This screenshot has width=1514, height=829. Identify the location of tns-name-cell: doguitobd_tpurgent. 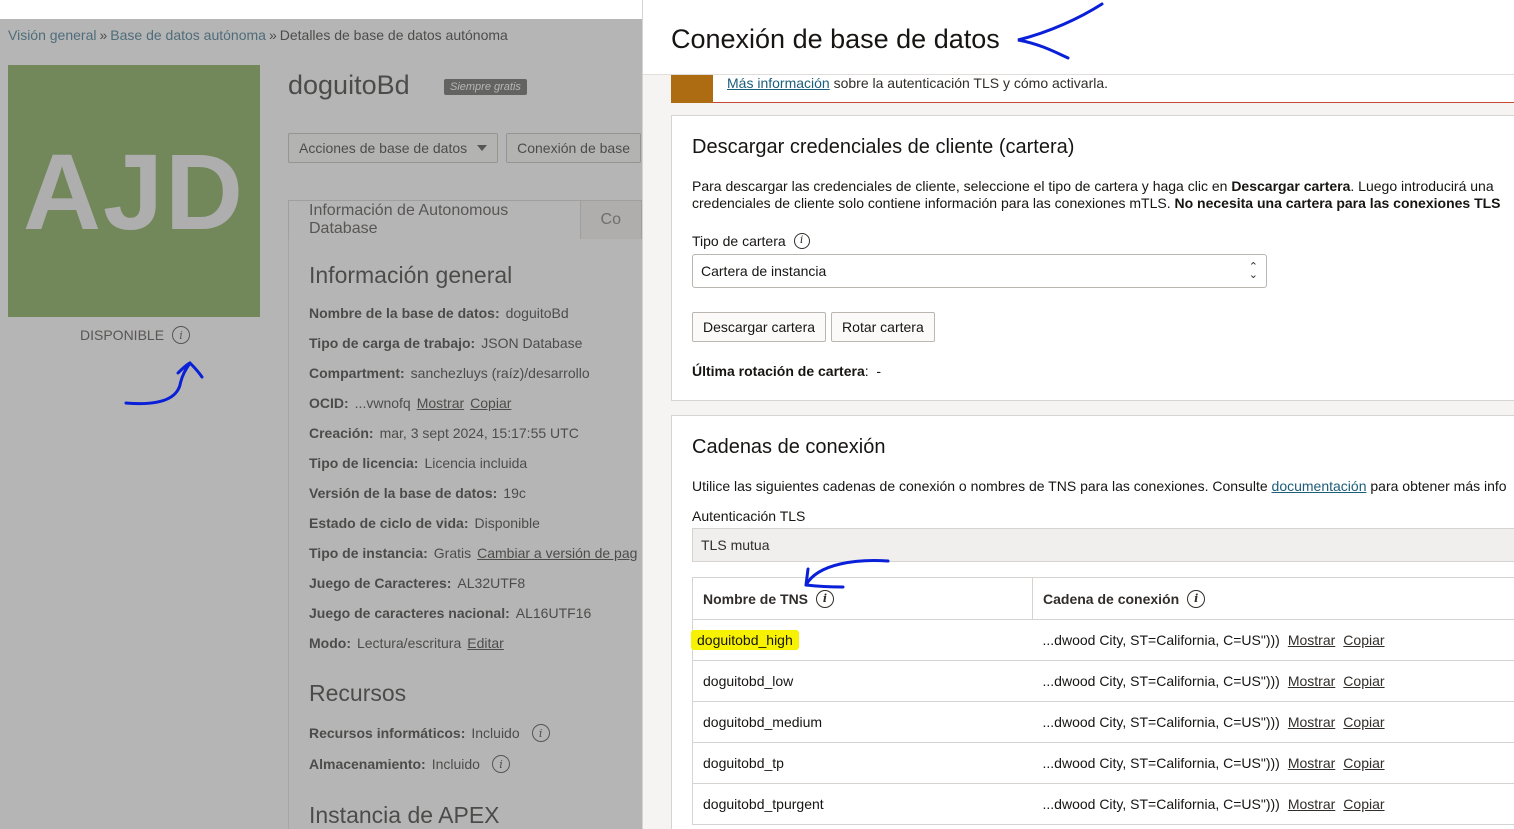
(862, 804).